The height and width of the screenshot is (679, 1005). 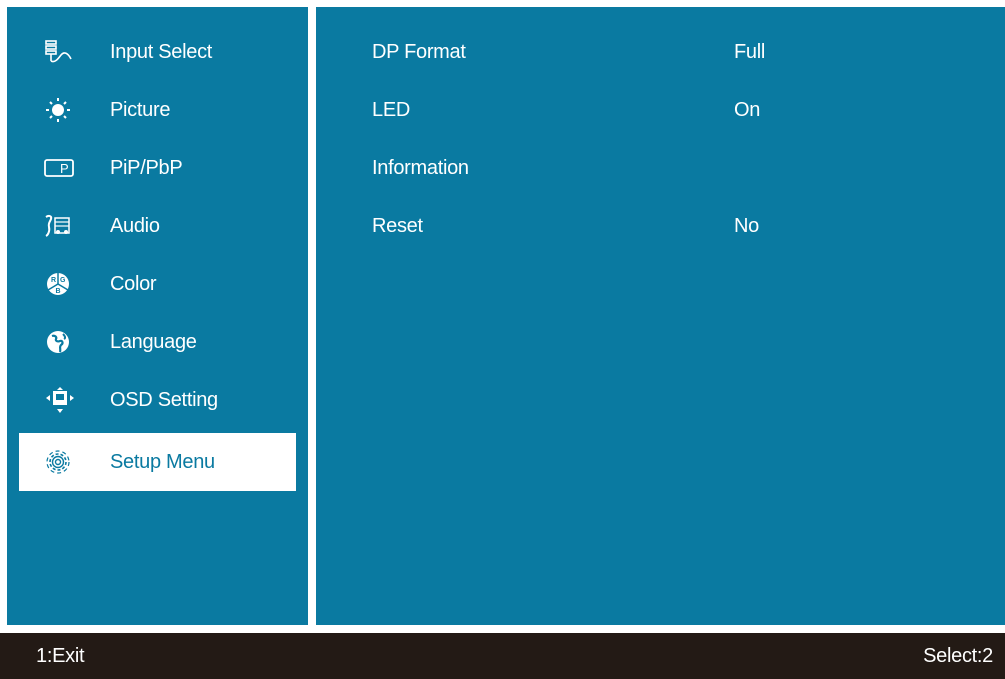 I want to click on sidebar-item-language: Language, so click(x=157, y=342).